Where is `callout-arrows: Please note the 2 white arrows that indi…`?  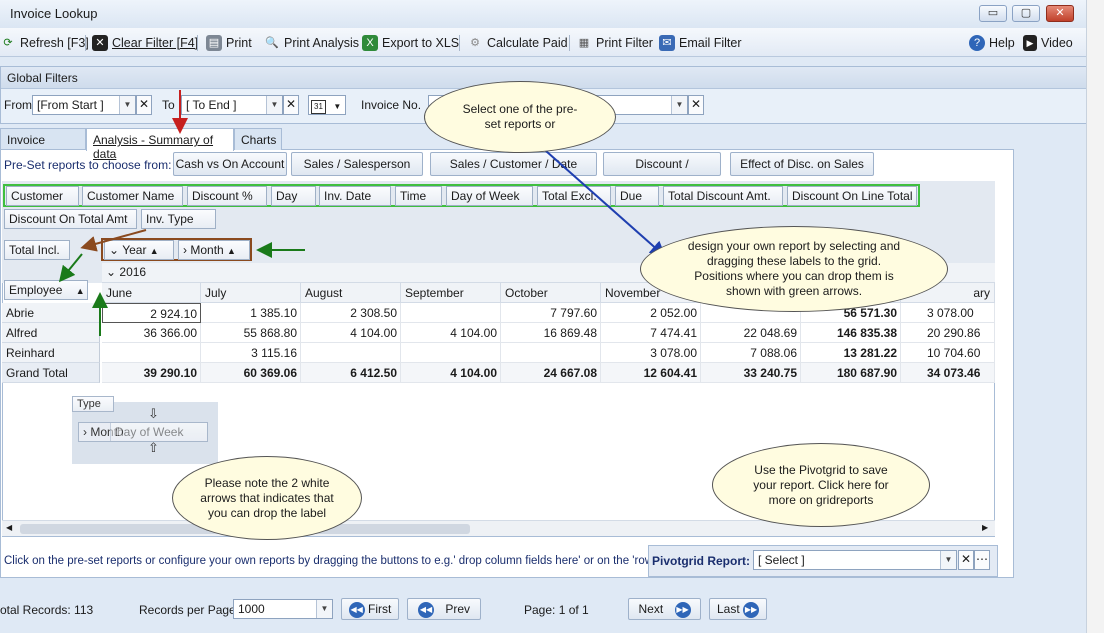
callout-arrows: Please note the 2 white arrows that indi… is located at coordinates (267, 498).